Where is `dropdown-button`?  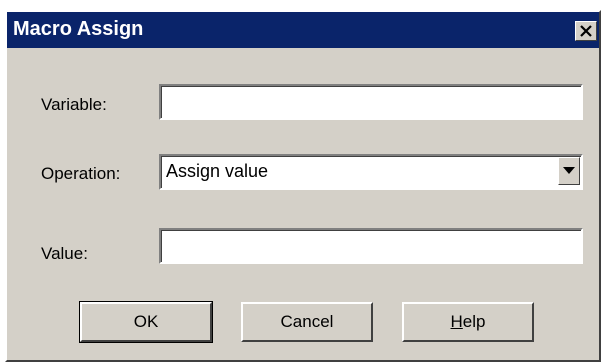
dropdown-button is located at coordinates (569, 171).